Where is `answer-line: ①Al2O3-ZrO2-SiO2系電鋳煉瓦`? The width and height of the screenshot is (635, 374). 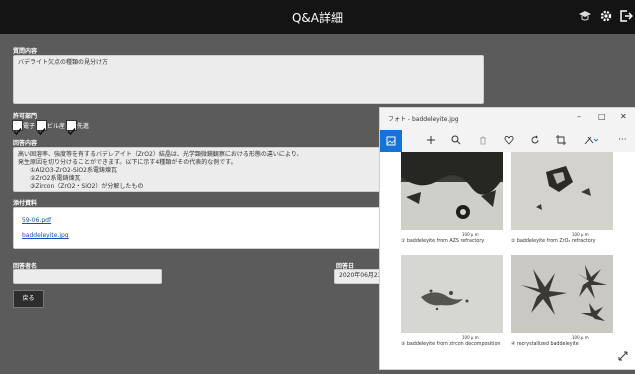 answer-line: ①Al2O3-ZrO2-SiO2系電鋳煉瓦 is located at coordinates (73, 170).